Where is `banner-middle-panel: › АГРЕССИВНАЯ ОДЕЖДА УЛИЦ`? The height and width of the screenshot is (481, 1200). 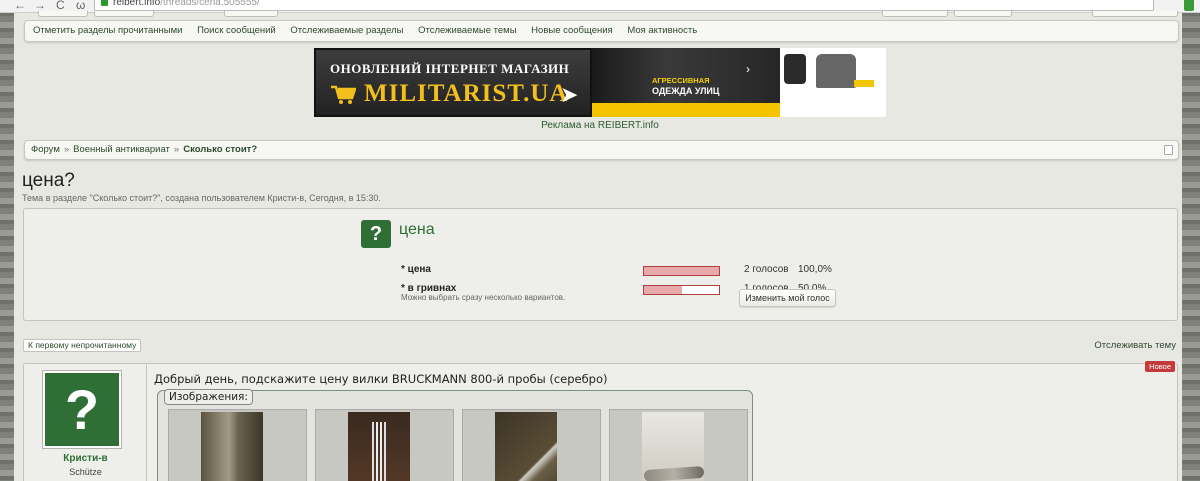 banner-middle-panel: › АГРЕССИВНАЯ ОДЕЖДА УЛИЦ is located at coordinates (686, 82).